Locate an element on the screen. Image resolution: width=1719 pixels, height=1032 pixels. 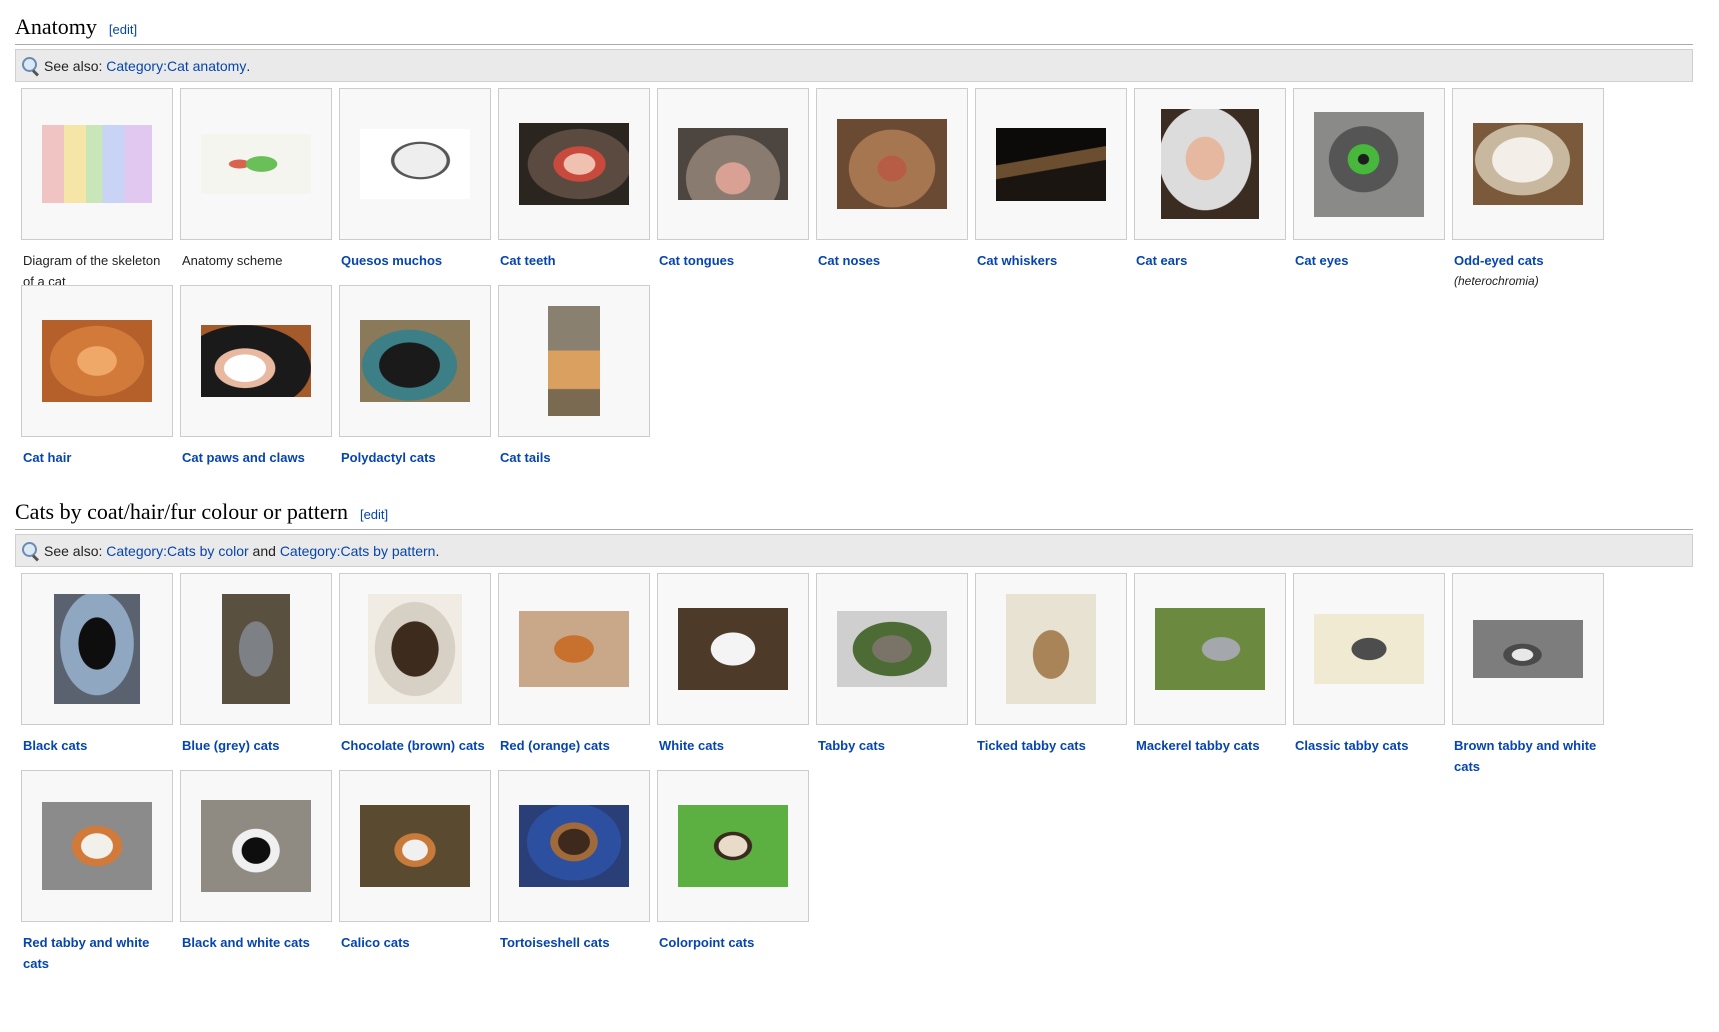
see-also-link-cats-by-pattern: Category:Cats by pattern is located at coordinates (358, 551).